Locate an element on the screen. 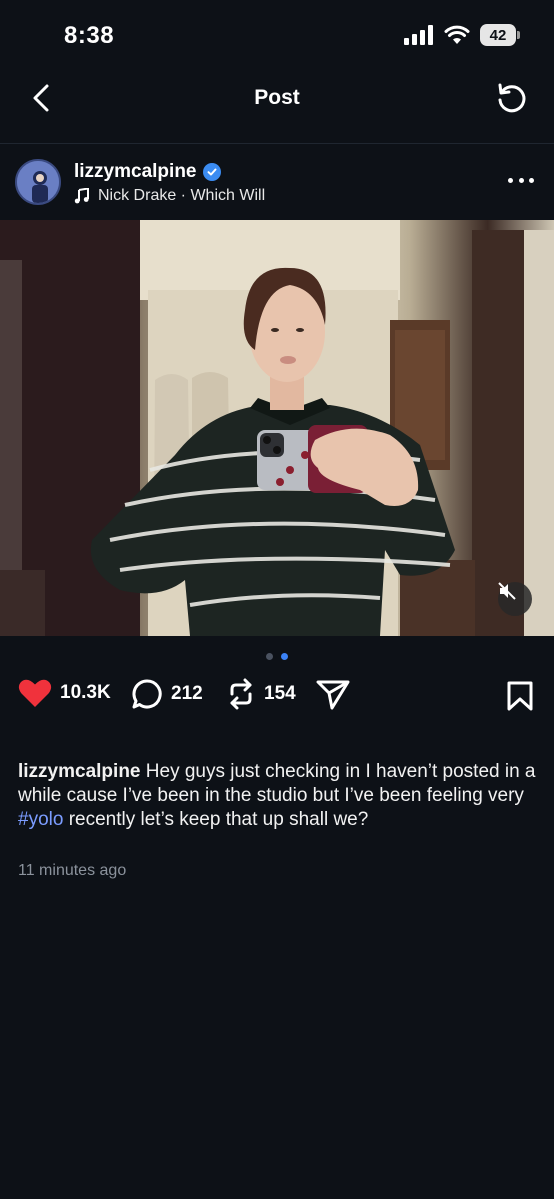  carousel-indicator is located at coordinates (277, 656).